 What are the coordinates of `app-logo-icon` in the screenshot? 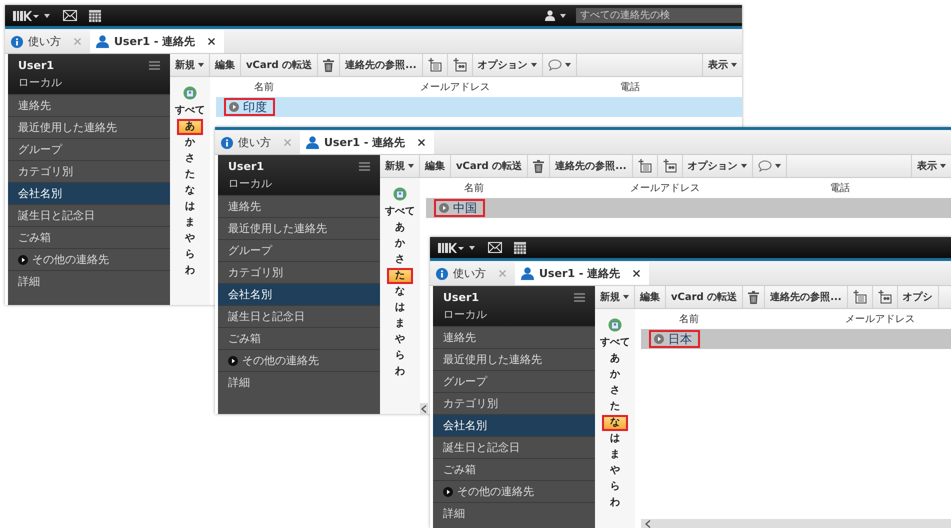 It's located at (26, 16).